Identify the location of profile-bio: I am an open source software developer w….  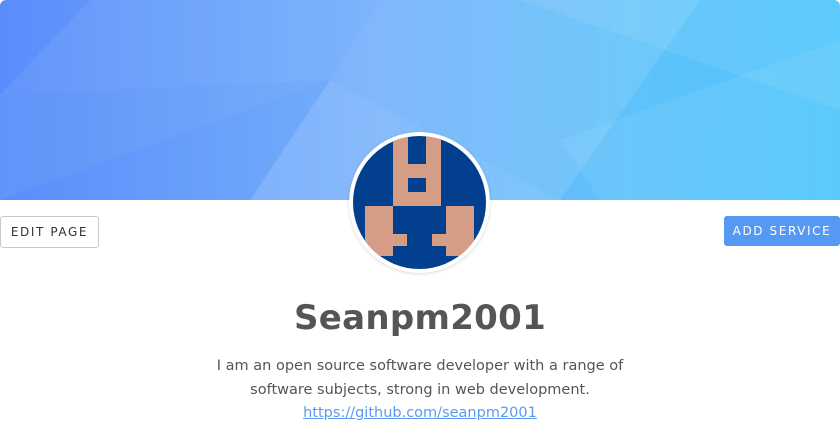
(420, 378).